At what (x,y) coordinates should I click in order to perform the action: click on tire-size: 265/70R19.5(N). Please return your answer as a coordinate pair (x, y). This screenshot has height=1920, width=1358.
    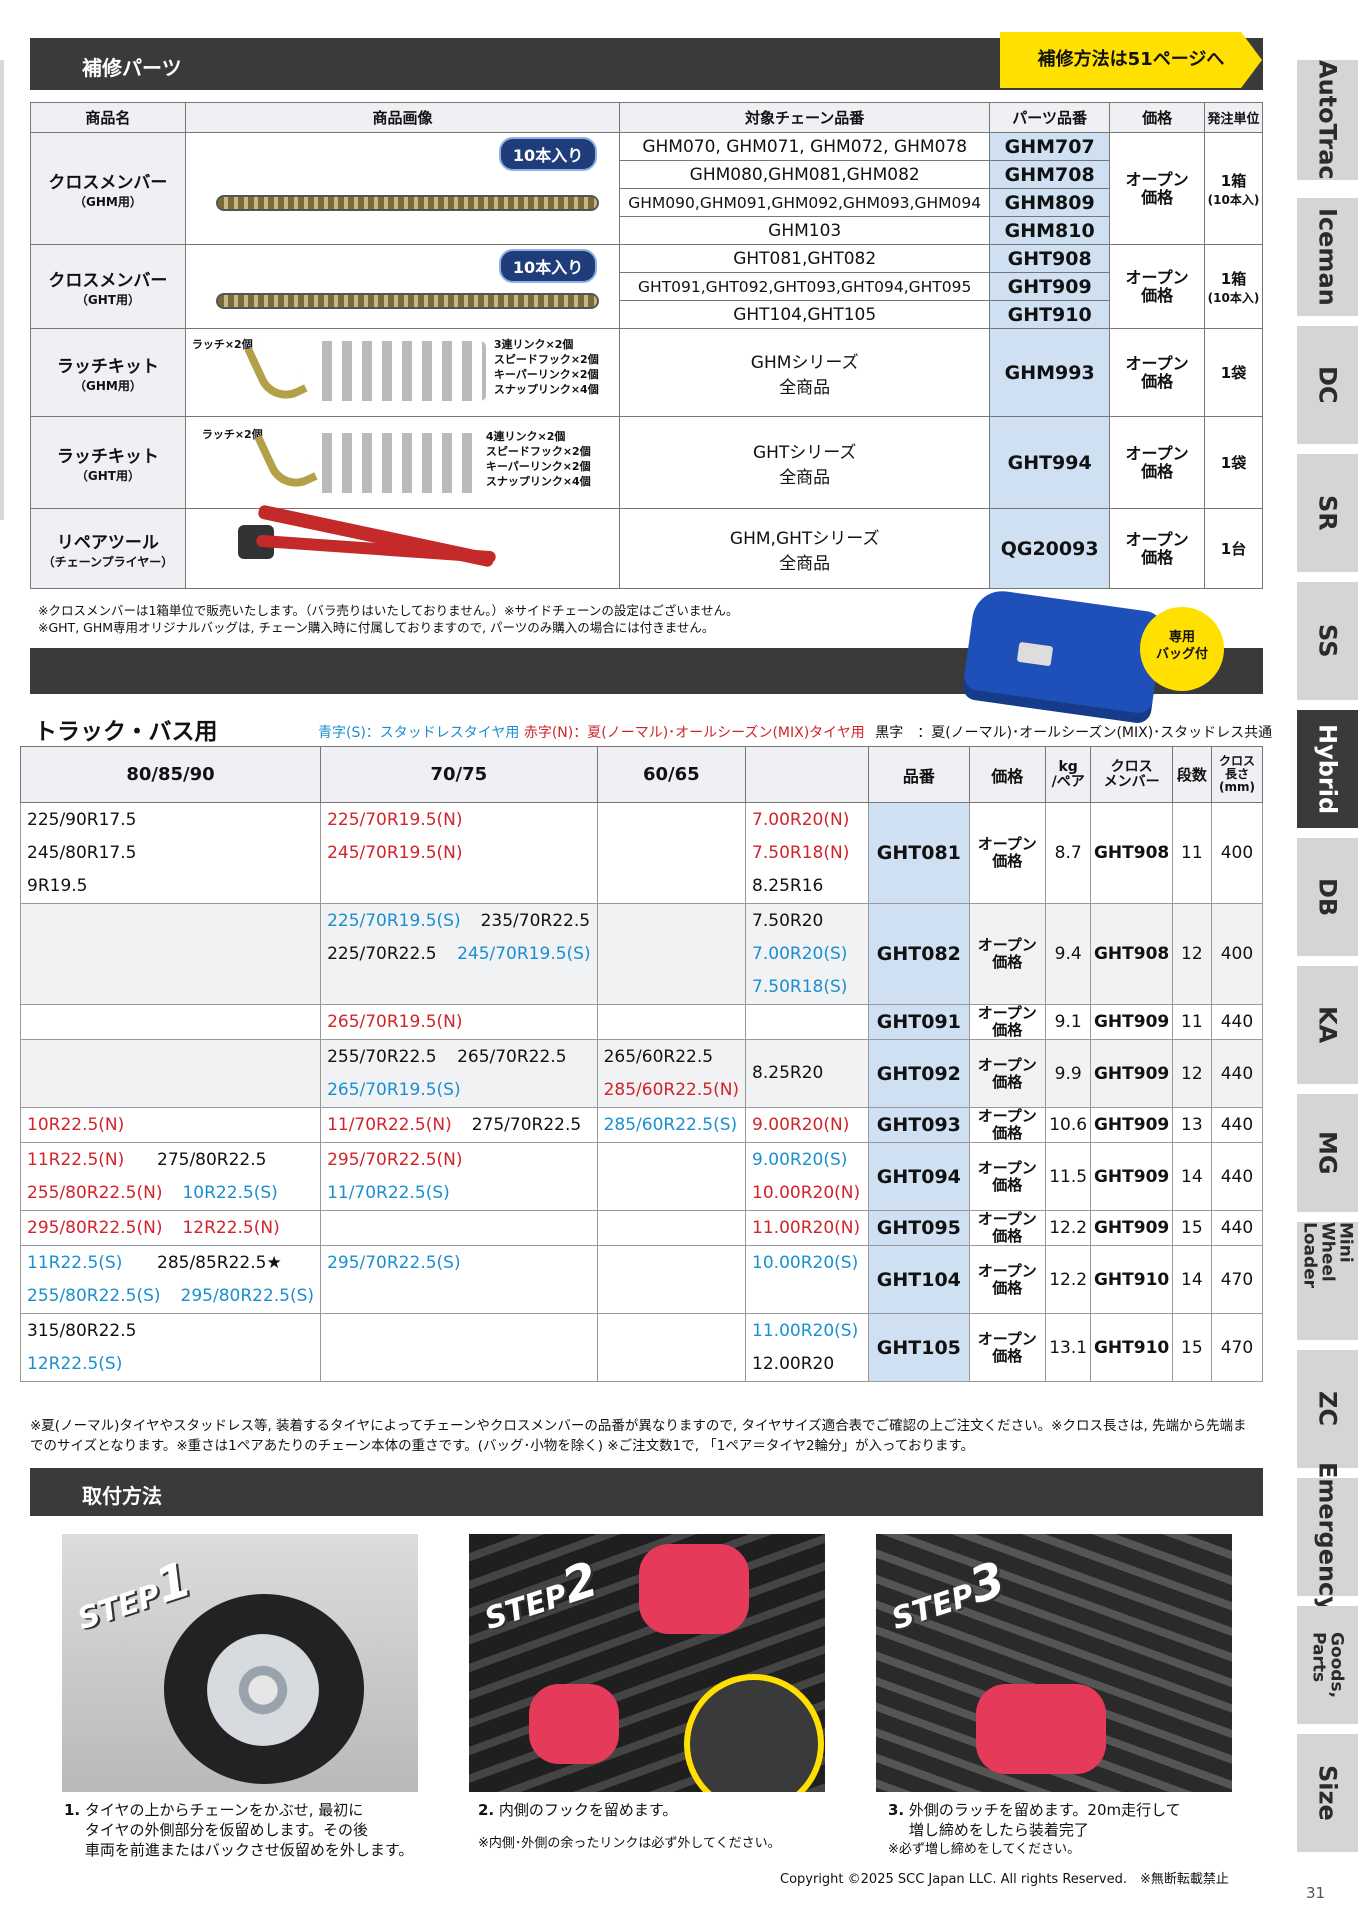
    Looking at the image, I should click on (395, 1021).